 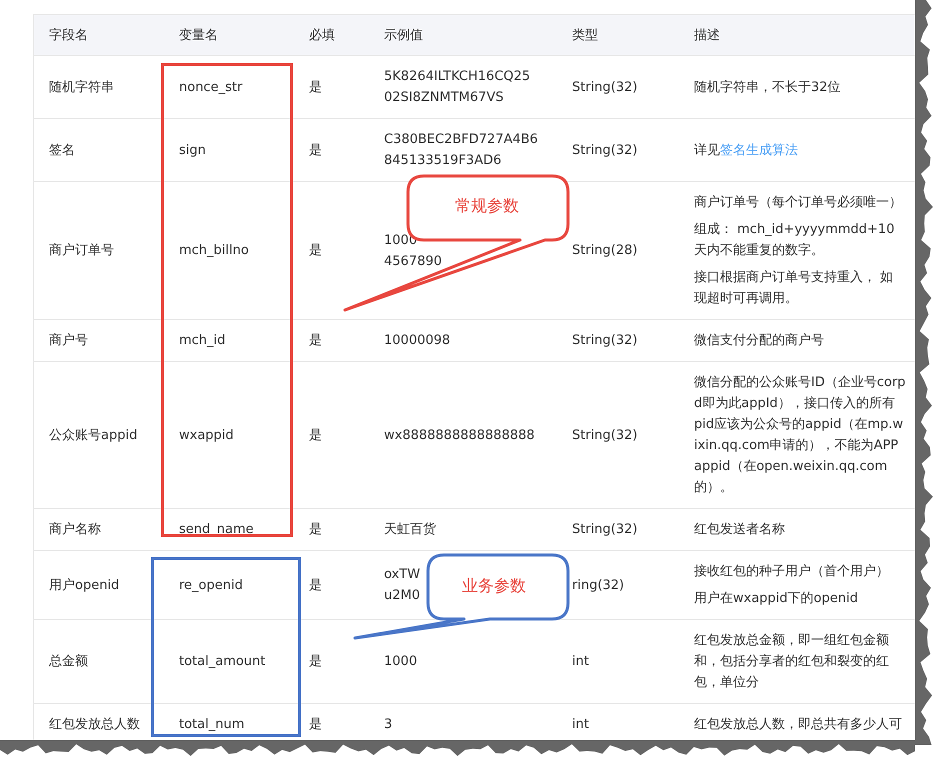 I want to click on table-cell: send_name, so click(x=229, y=529).